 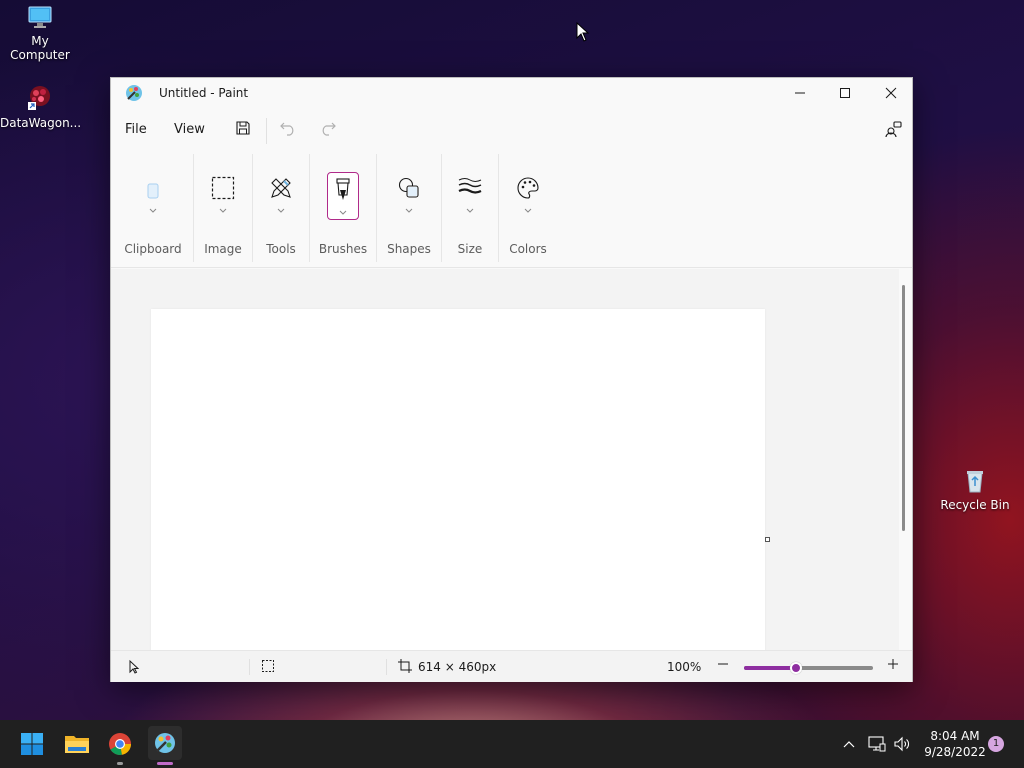 I want to click on ribbon-group-label: Image, so click(x=223, y=249).